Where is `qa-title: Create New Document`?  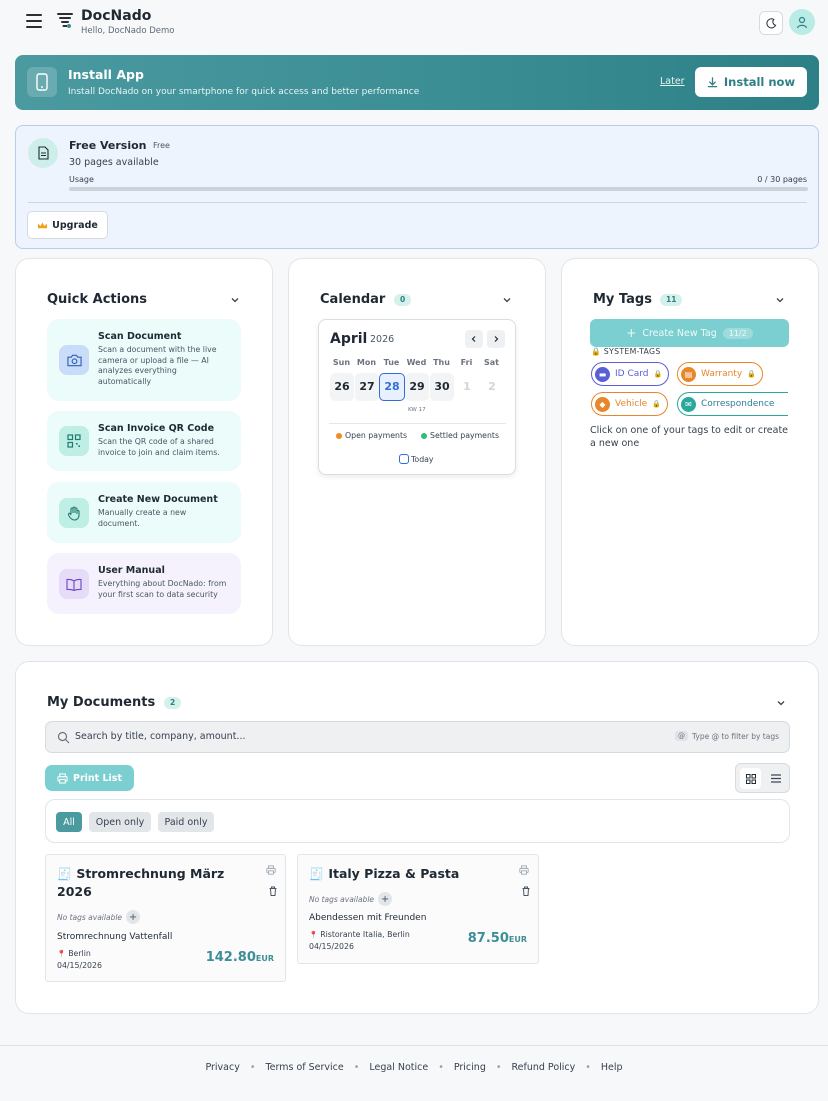
qa-title: Create New Document is located at coordinates (158, 499).